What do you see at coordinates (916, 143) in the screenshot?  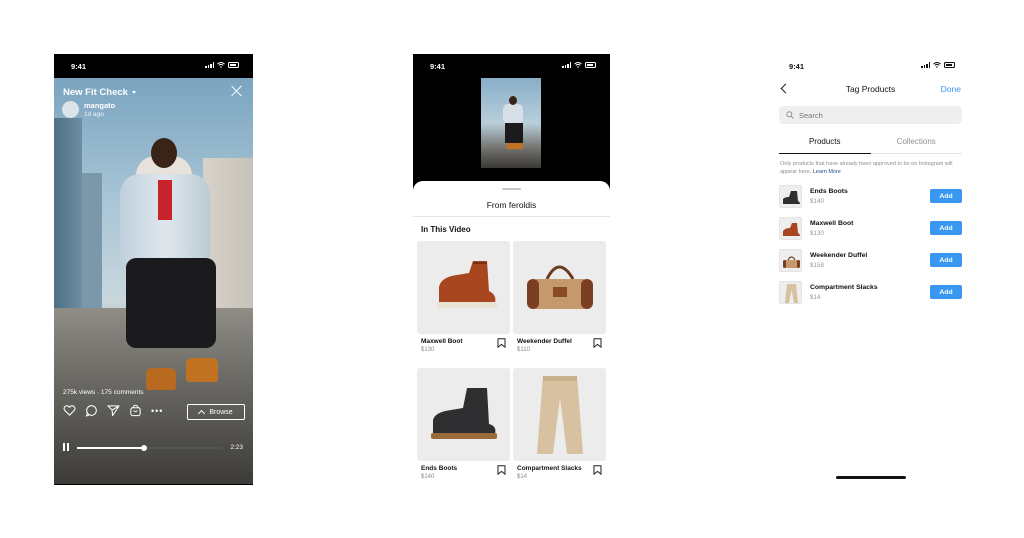 I see `tab-collections: Collections` at bounding box center [916, 143].